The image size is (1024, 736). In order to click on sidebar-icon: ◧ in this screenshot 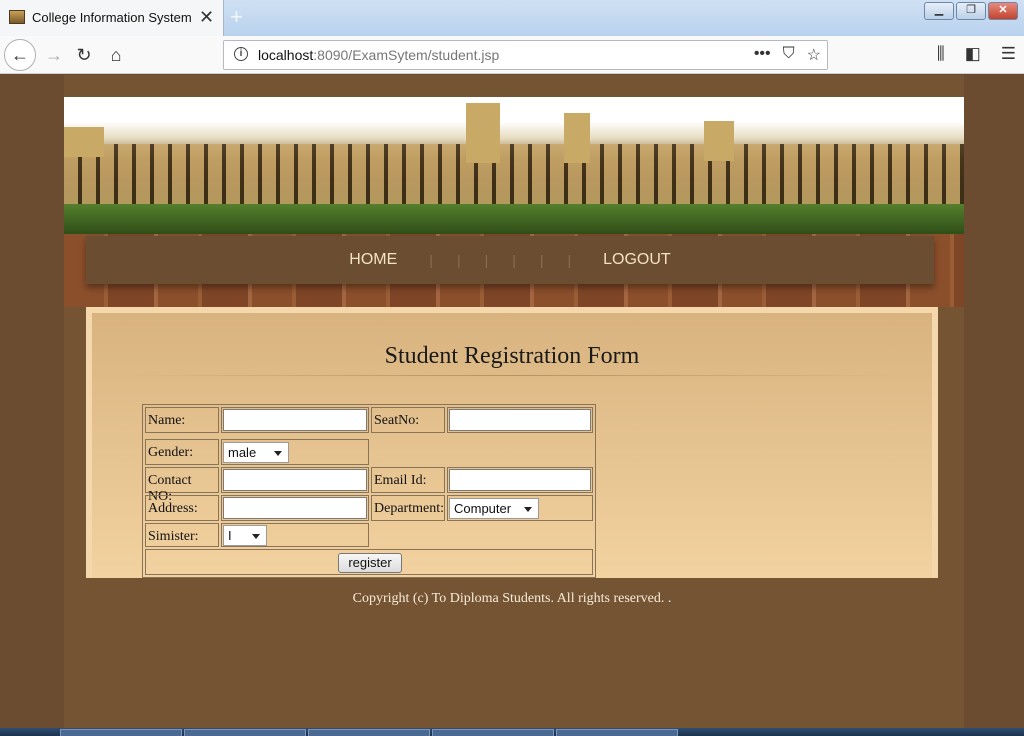, I will do `click(973, 54)`.